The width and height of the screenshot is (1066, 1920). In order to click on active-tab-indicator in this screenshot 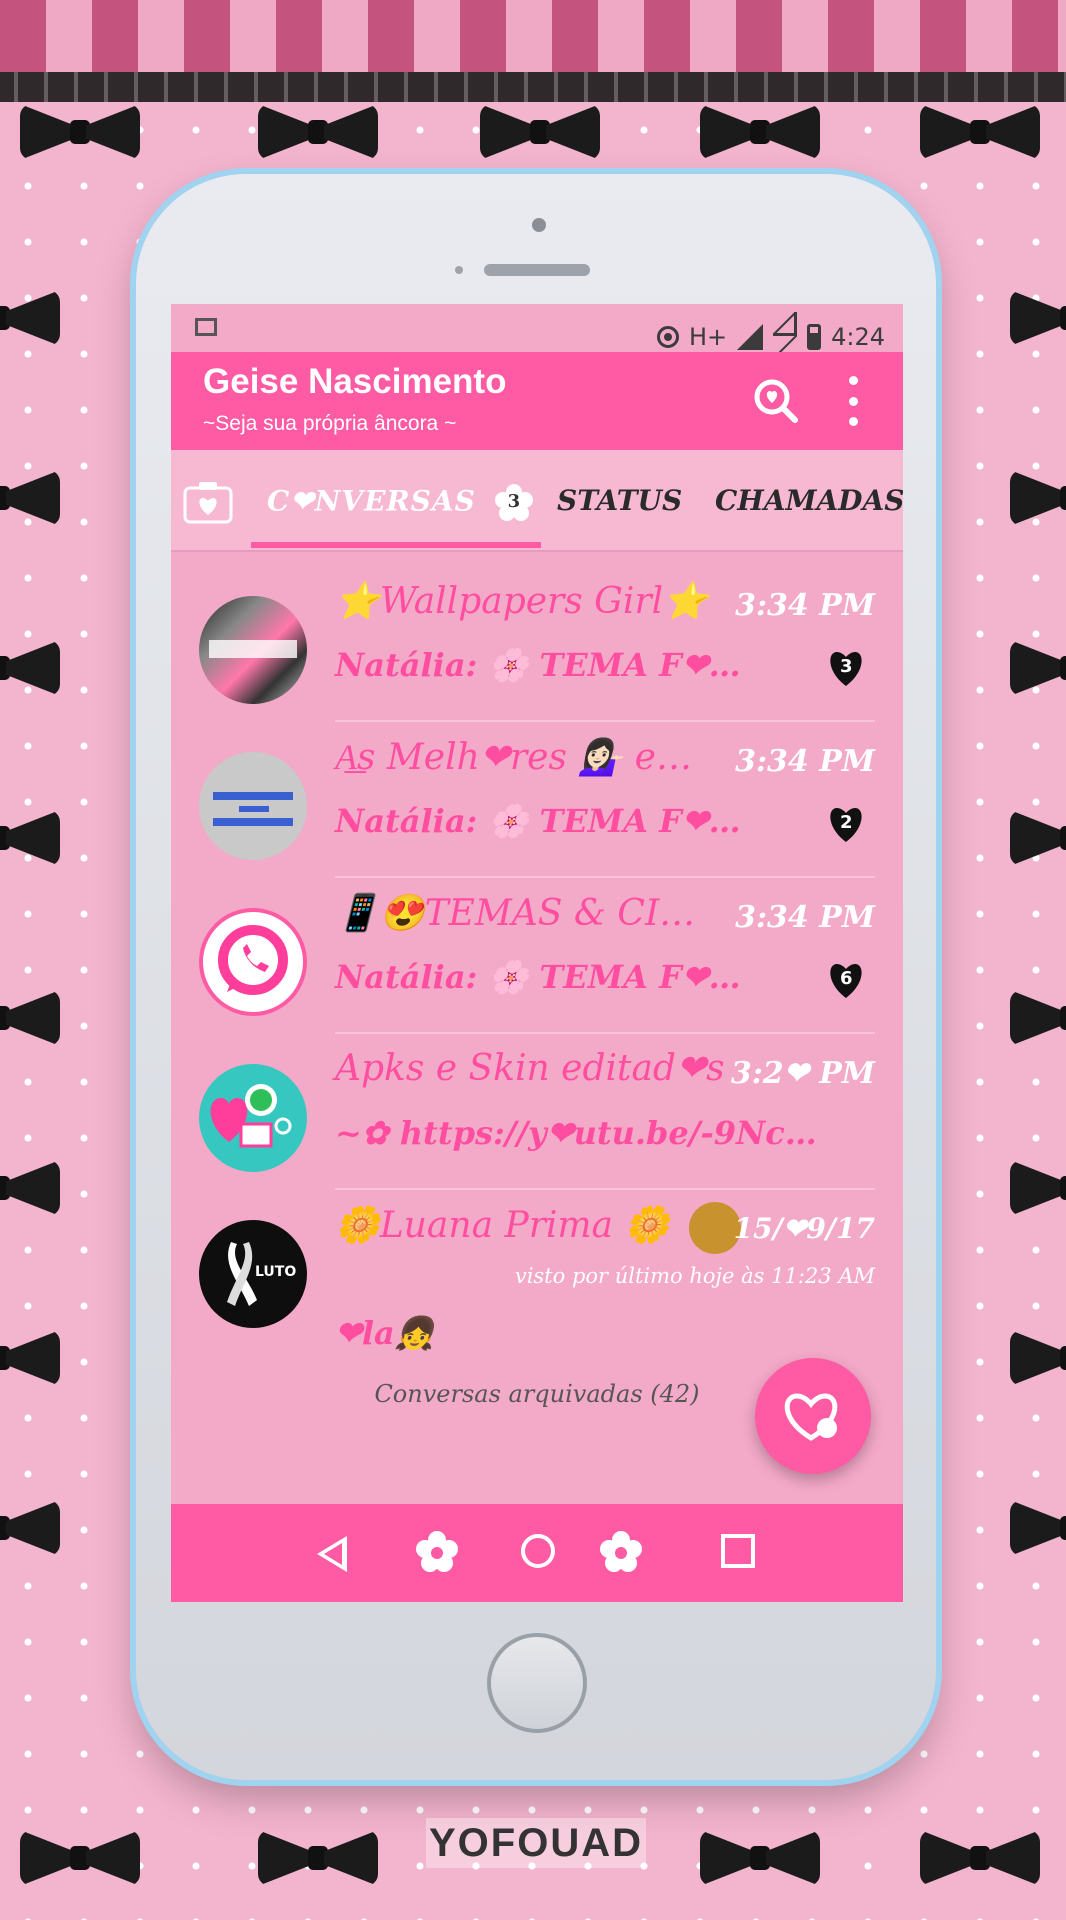, I will do `click(396, 545)`.